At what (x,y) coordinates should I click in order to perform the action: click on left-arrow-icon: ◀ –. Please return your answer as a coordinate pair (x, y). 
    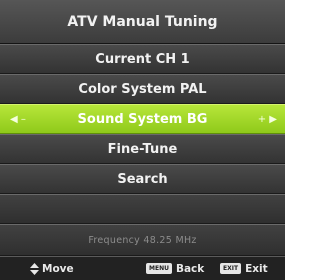
    Looking at the image, I should click on (18, 119).